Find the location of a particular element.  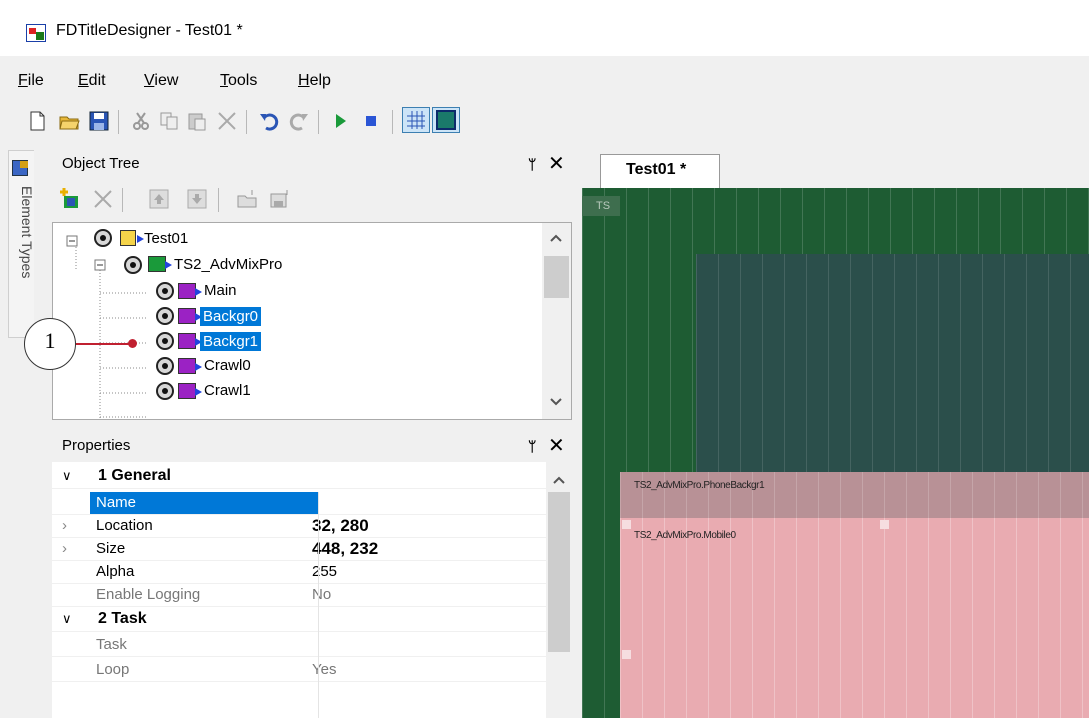

move-up-icon is located at coordinates (159, 199).